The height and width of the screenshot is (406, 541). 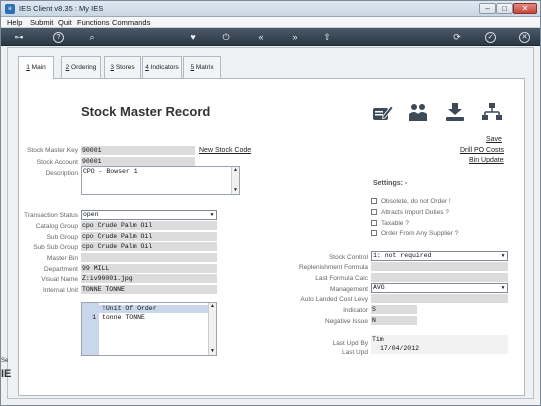 I want to click on internal-unit-label: Internal Unit, so click(x=60, y=290).